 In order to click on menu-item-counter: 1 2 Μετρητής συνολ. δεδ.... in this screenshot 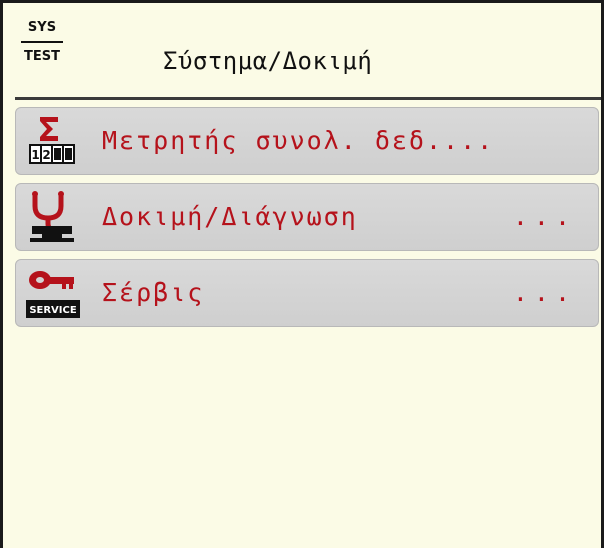, I will do `click(307, 141)`.